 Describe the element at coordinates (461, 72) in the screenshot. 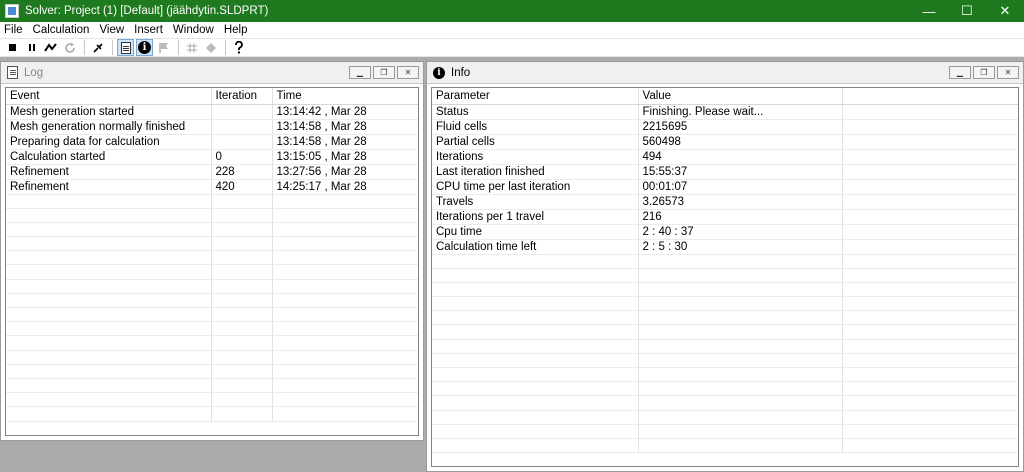

I see `info-title: Info` at that location.